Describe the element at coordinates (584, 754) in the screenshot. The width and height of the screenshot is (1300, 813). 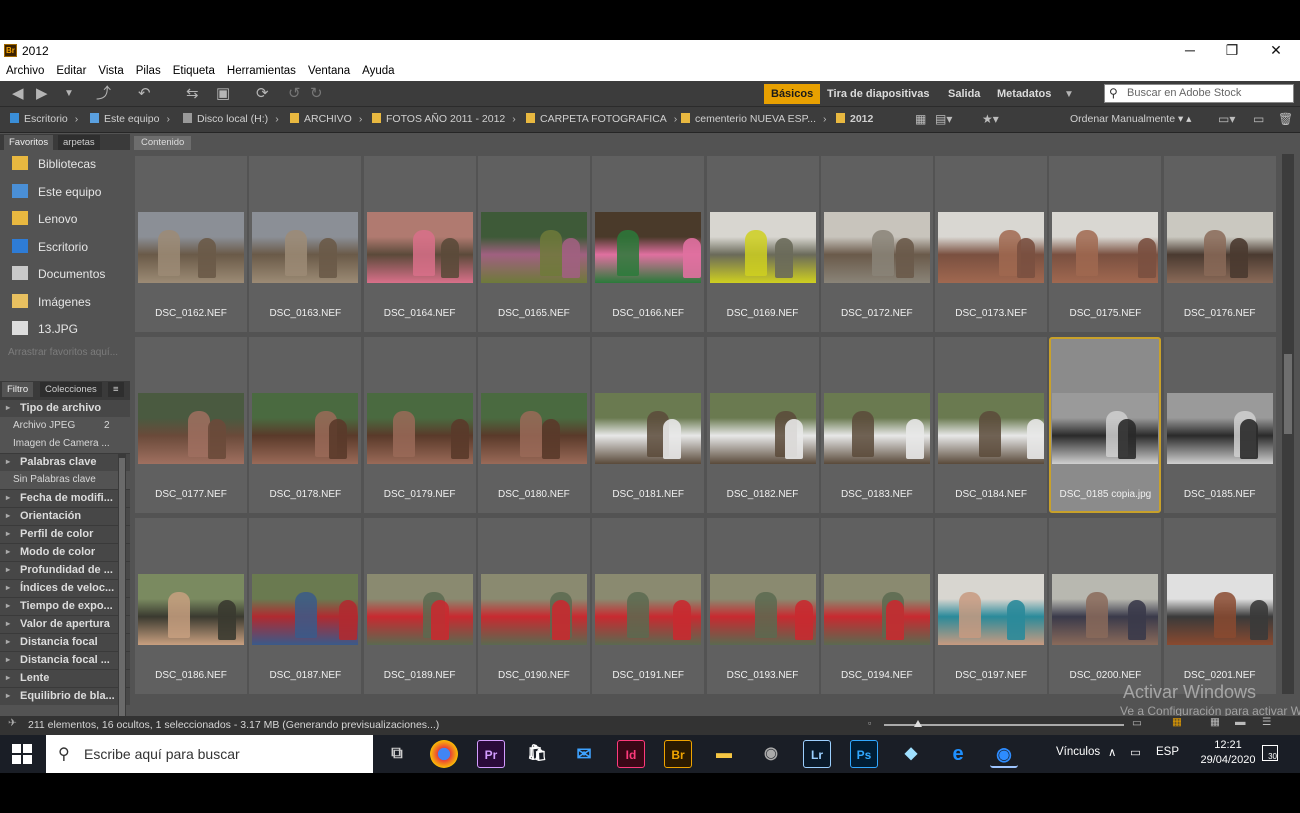
I see `mail-icon: ✉` at that location.